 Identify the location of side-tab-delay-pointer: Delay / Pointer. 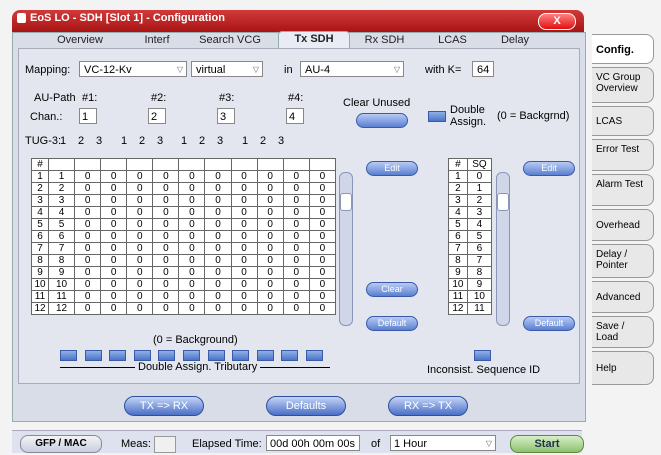
(623, 261).